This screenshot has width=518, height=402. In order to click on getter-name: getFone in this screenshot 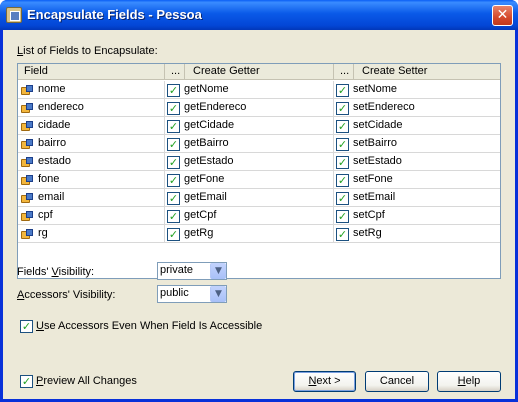, I will do `click(204, 179)`.